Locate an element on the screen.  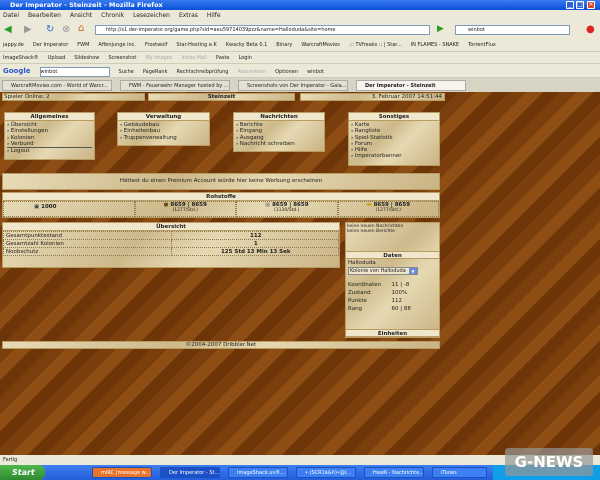
minimize-button: _ is located at coordinates (570, 5).